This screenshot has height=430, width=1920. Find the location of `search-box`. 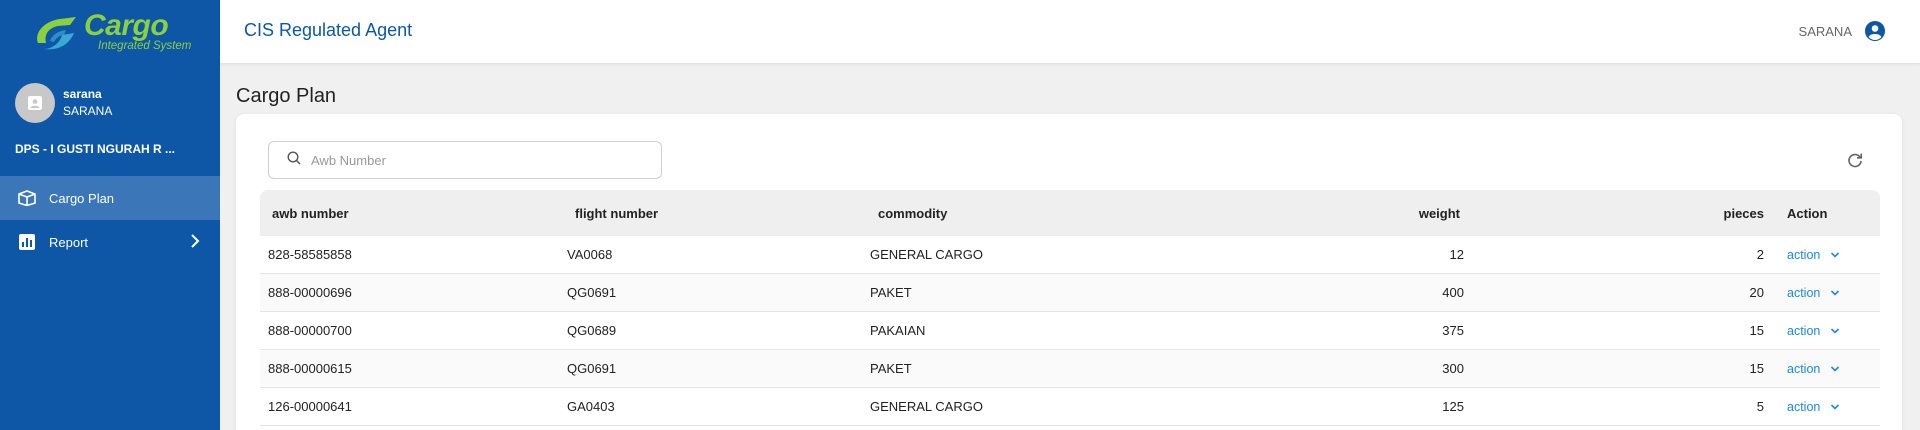

search-box is located at coordinates (465, 160).